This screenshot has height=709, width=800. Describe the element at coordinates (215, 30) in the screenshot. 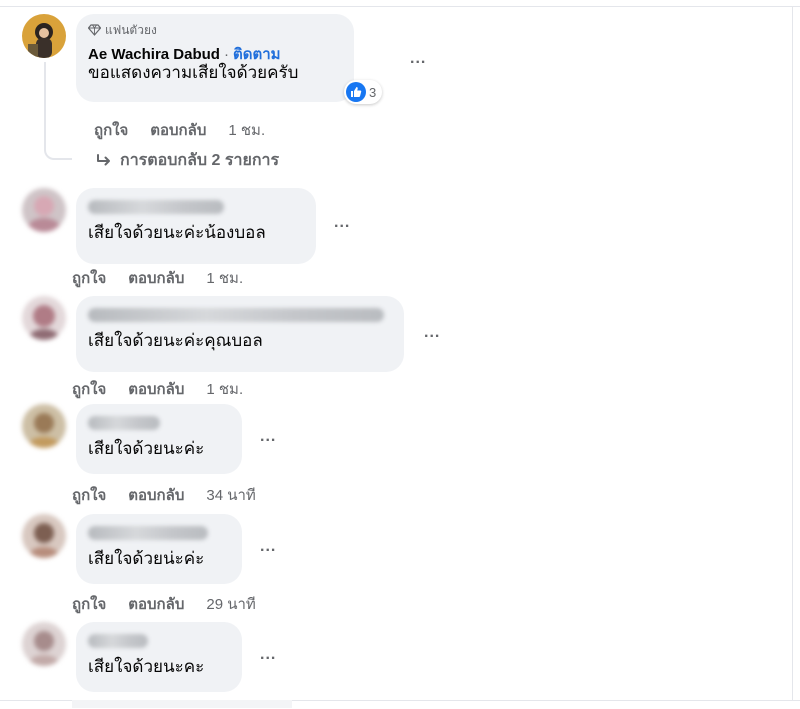

I see `top-fan-badge: แฟนตัวยง` at that location.